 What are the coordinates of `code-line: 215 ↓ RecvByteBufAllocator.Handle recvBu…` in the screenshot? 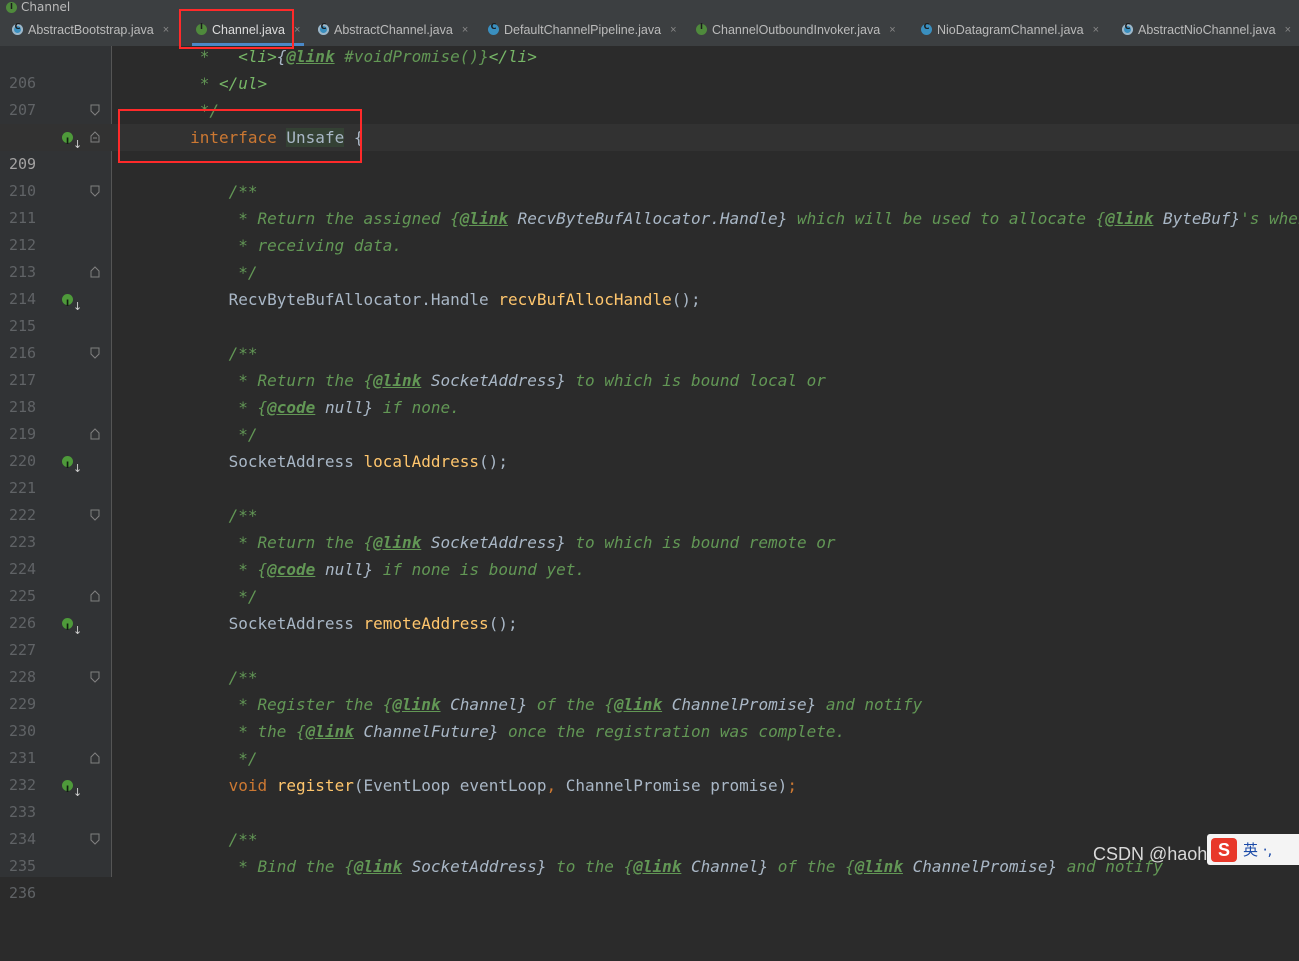 It's located at (649, 310).